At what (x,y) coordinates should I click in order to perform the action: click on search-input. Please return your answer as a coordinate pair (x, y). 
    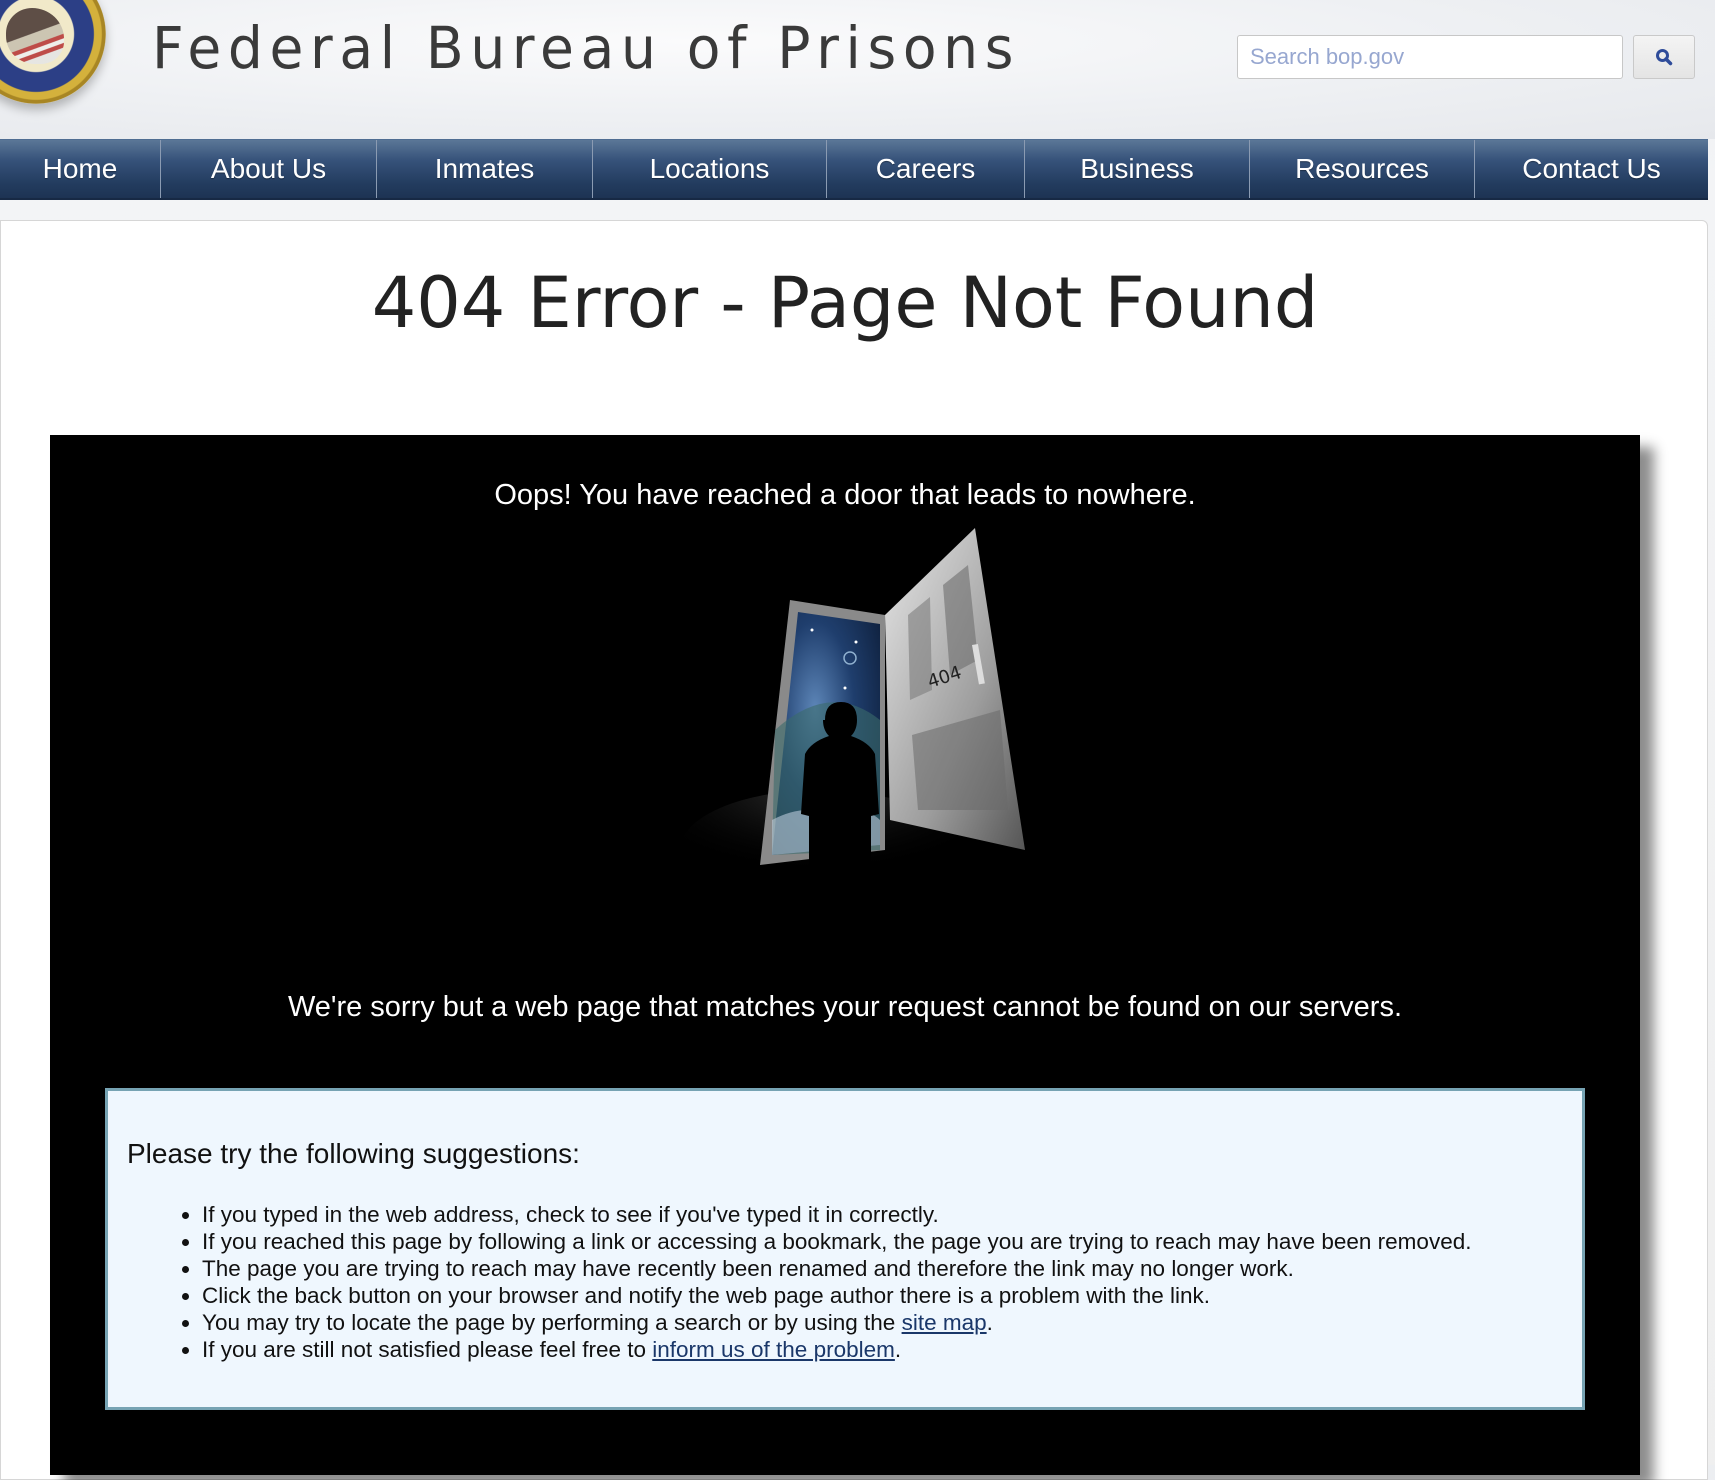
    Looking at the image, I should click on (1430, 57).